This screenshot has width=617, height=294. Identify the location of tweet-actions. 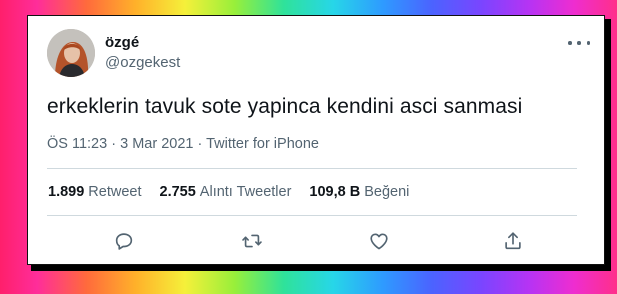
(312, 241).